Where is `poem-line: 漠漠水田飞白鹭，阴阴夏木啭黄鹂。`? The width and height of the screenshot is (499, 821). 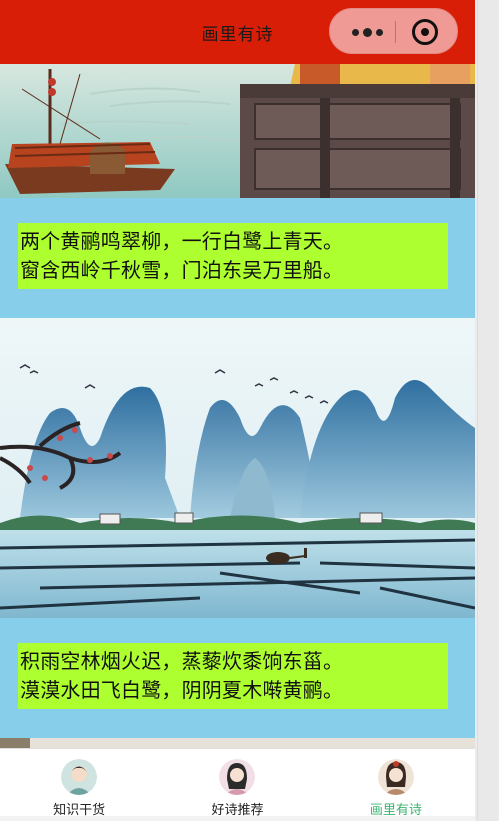 poem-line: 漠漠水田飞白鹭，阴阴夏木啭黄鹂。 is located at coordinates (182, 690).